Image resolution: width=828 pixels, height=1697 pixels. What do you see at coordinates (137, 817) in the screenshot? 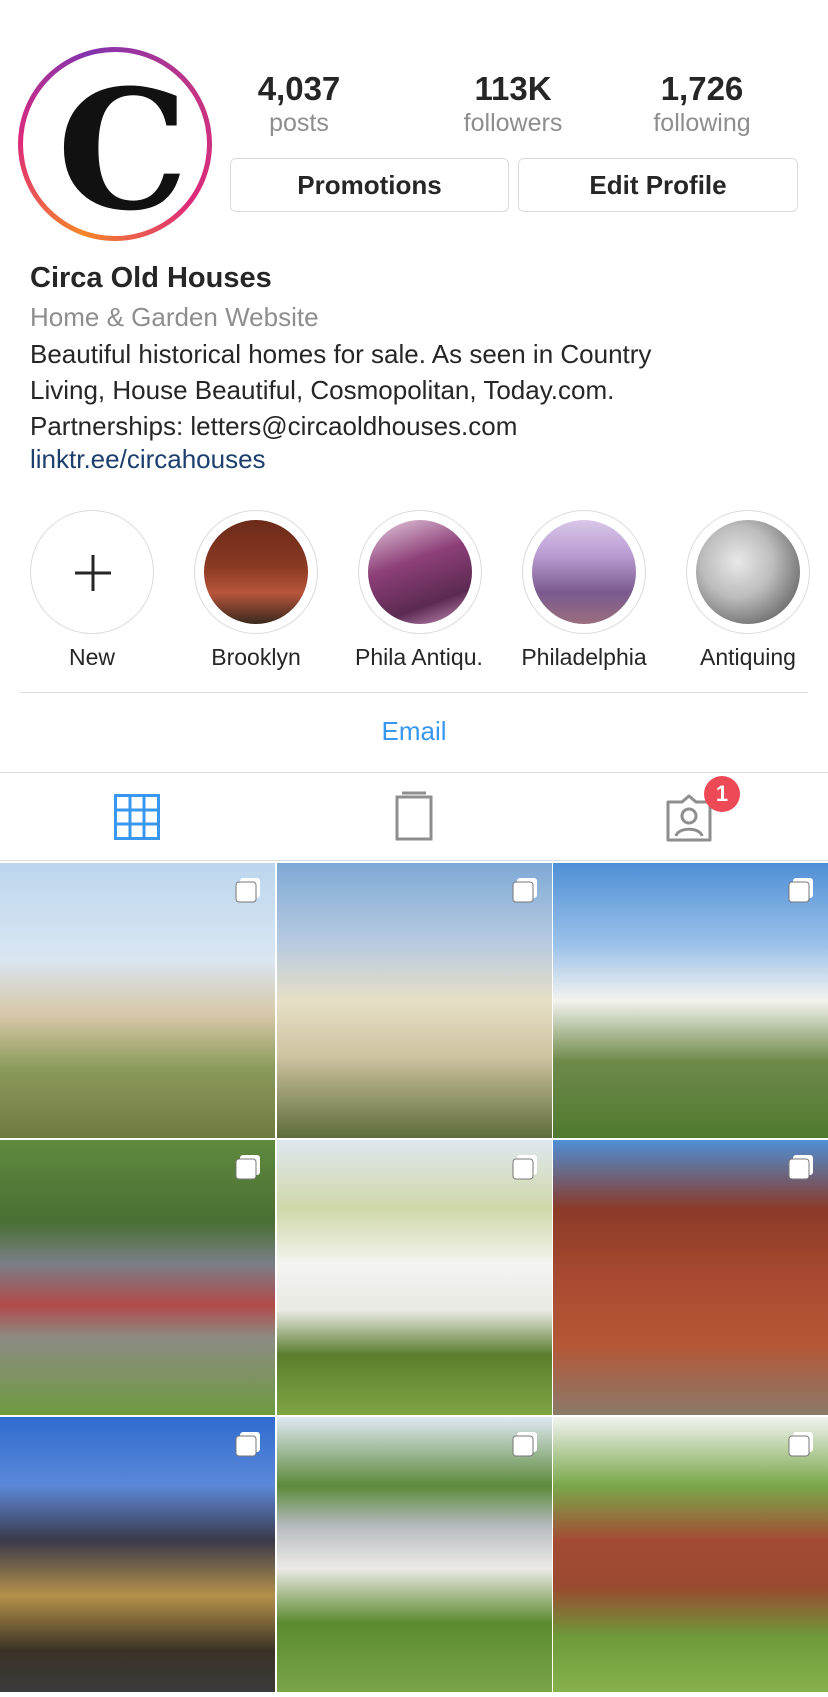
I see `grid-icon` at bounding box center [137, 817].